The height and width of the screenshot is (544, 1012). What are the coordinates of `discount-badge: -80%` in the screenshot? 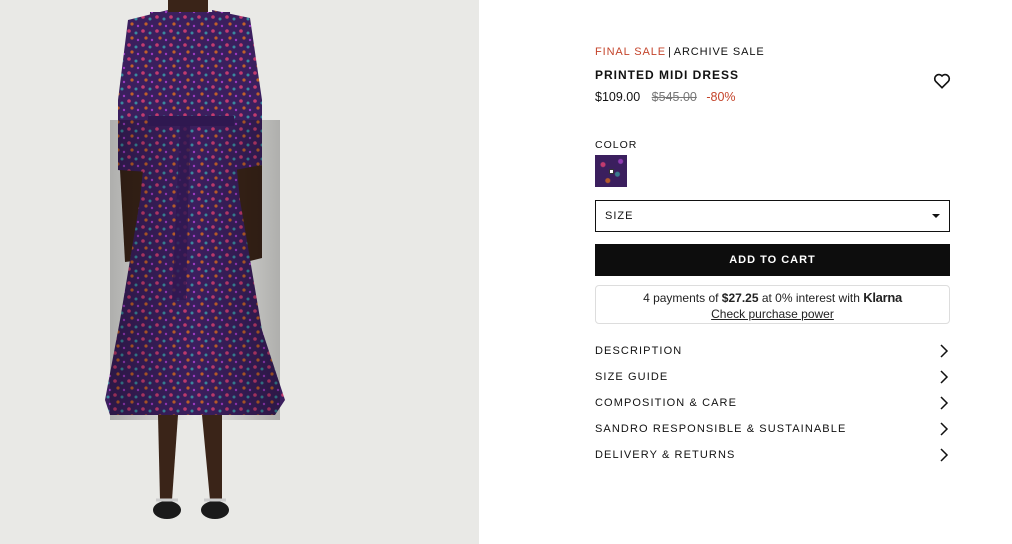 It's located at (721, 97).